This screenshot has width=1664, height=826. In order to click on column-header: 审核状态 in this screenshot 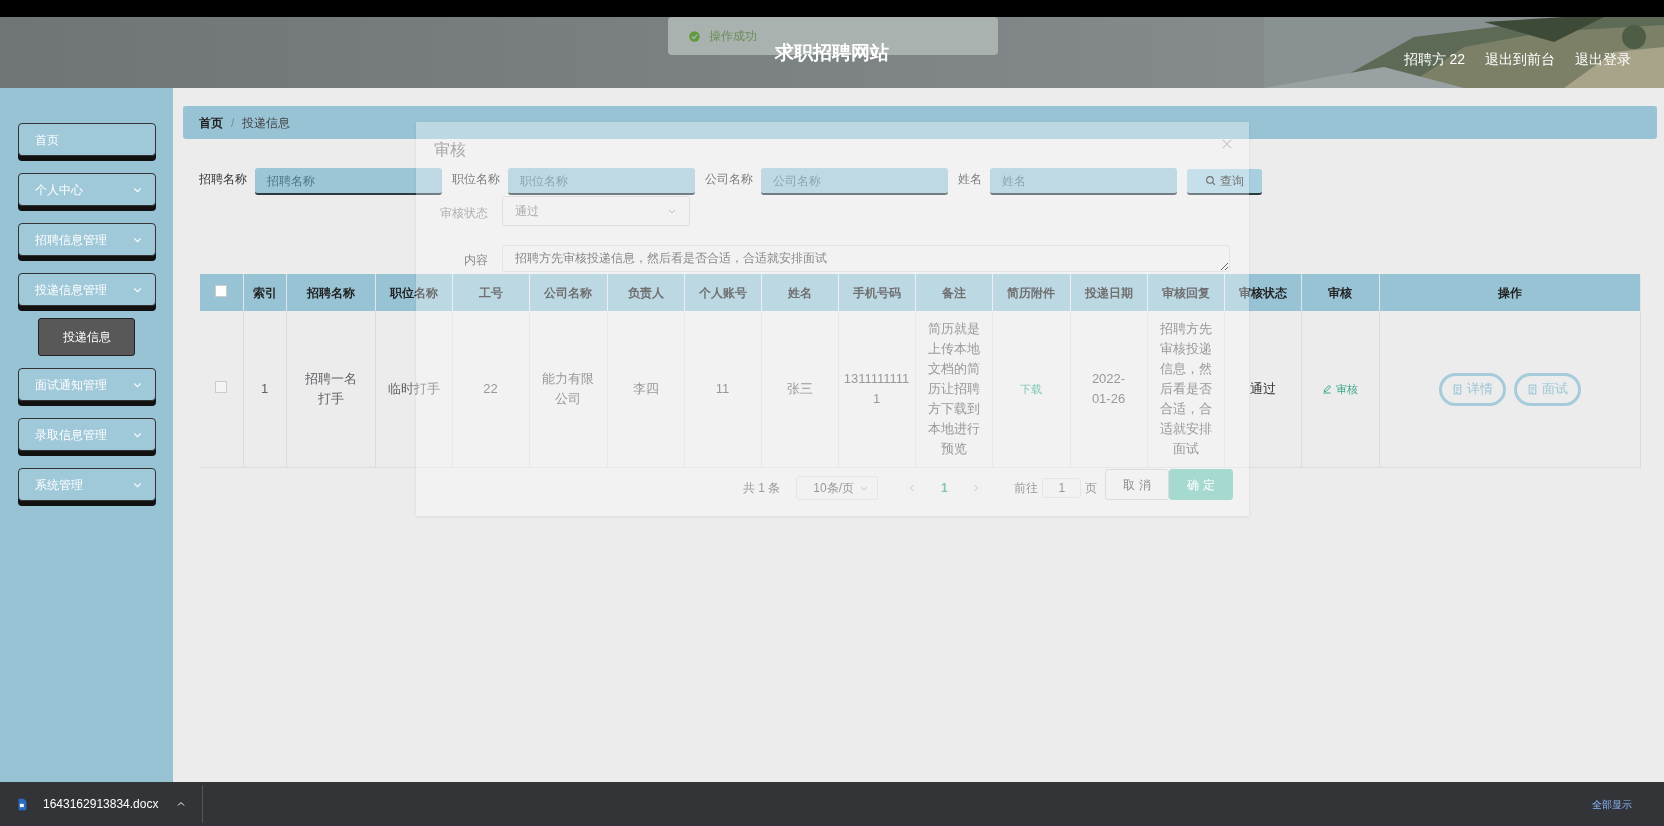, I will do `click(1262, 292)`.